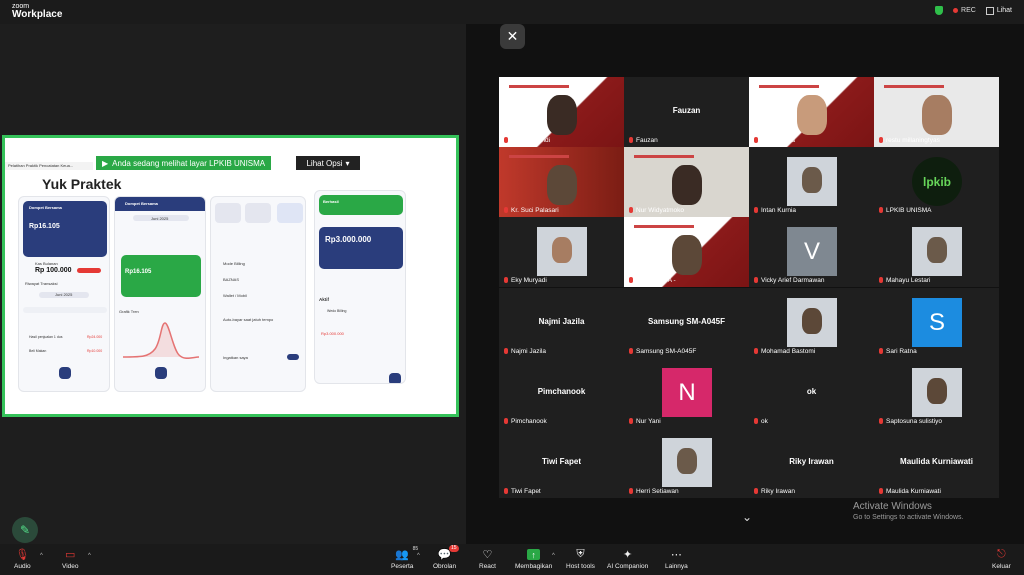 Image resolution: width=1024 pixels, height=575 pixels. I want to click on participant-tile: Intan Kurnia, so click(811, 182).